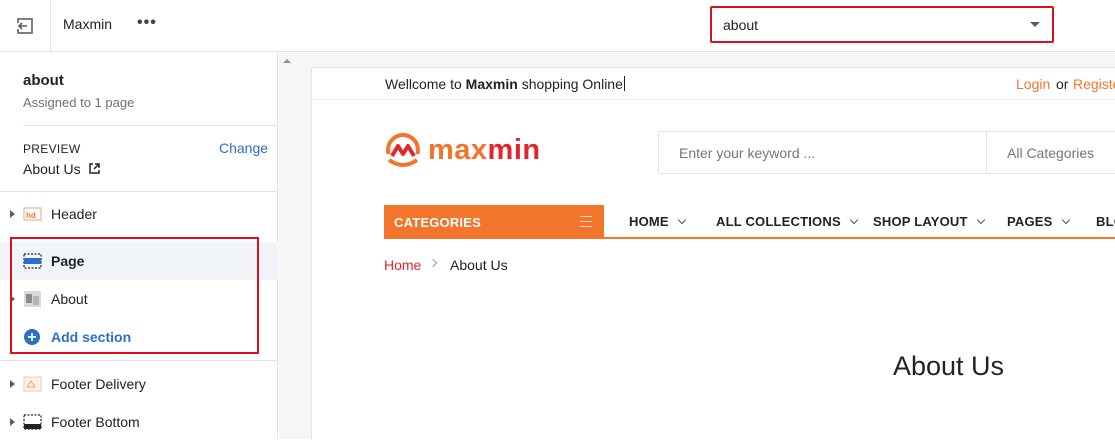  Describe the element at coordinates (649, 221) in the screenshot. I see `nav-label: HOME` at that location.